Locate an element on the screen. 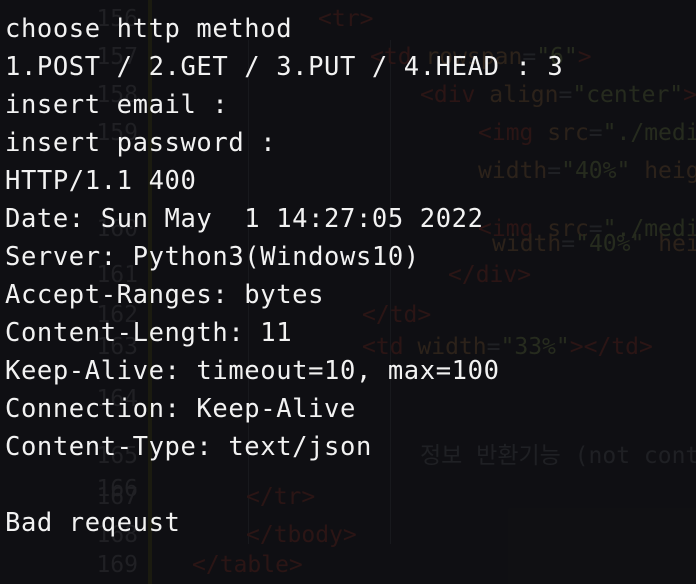  terminal-line: insert password : is located at coordinates (141, 143).